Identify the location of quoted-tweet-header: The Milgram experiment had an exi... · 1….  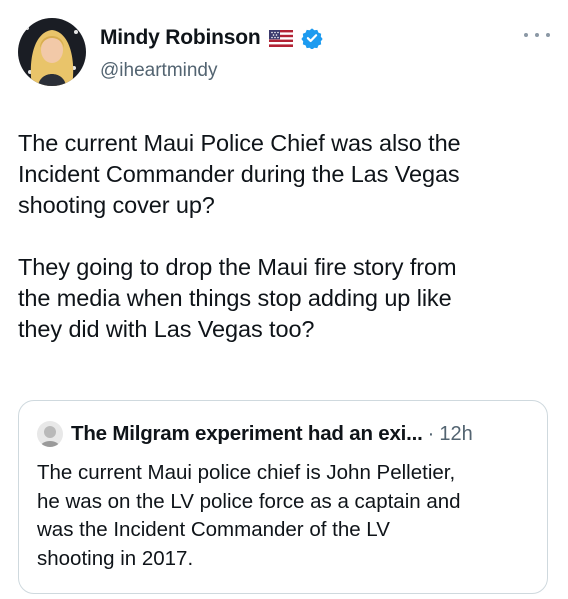
(255, 434).